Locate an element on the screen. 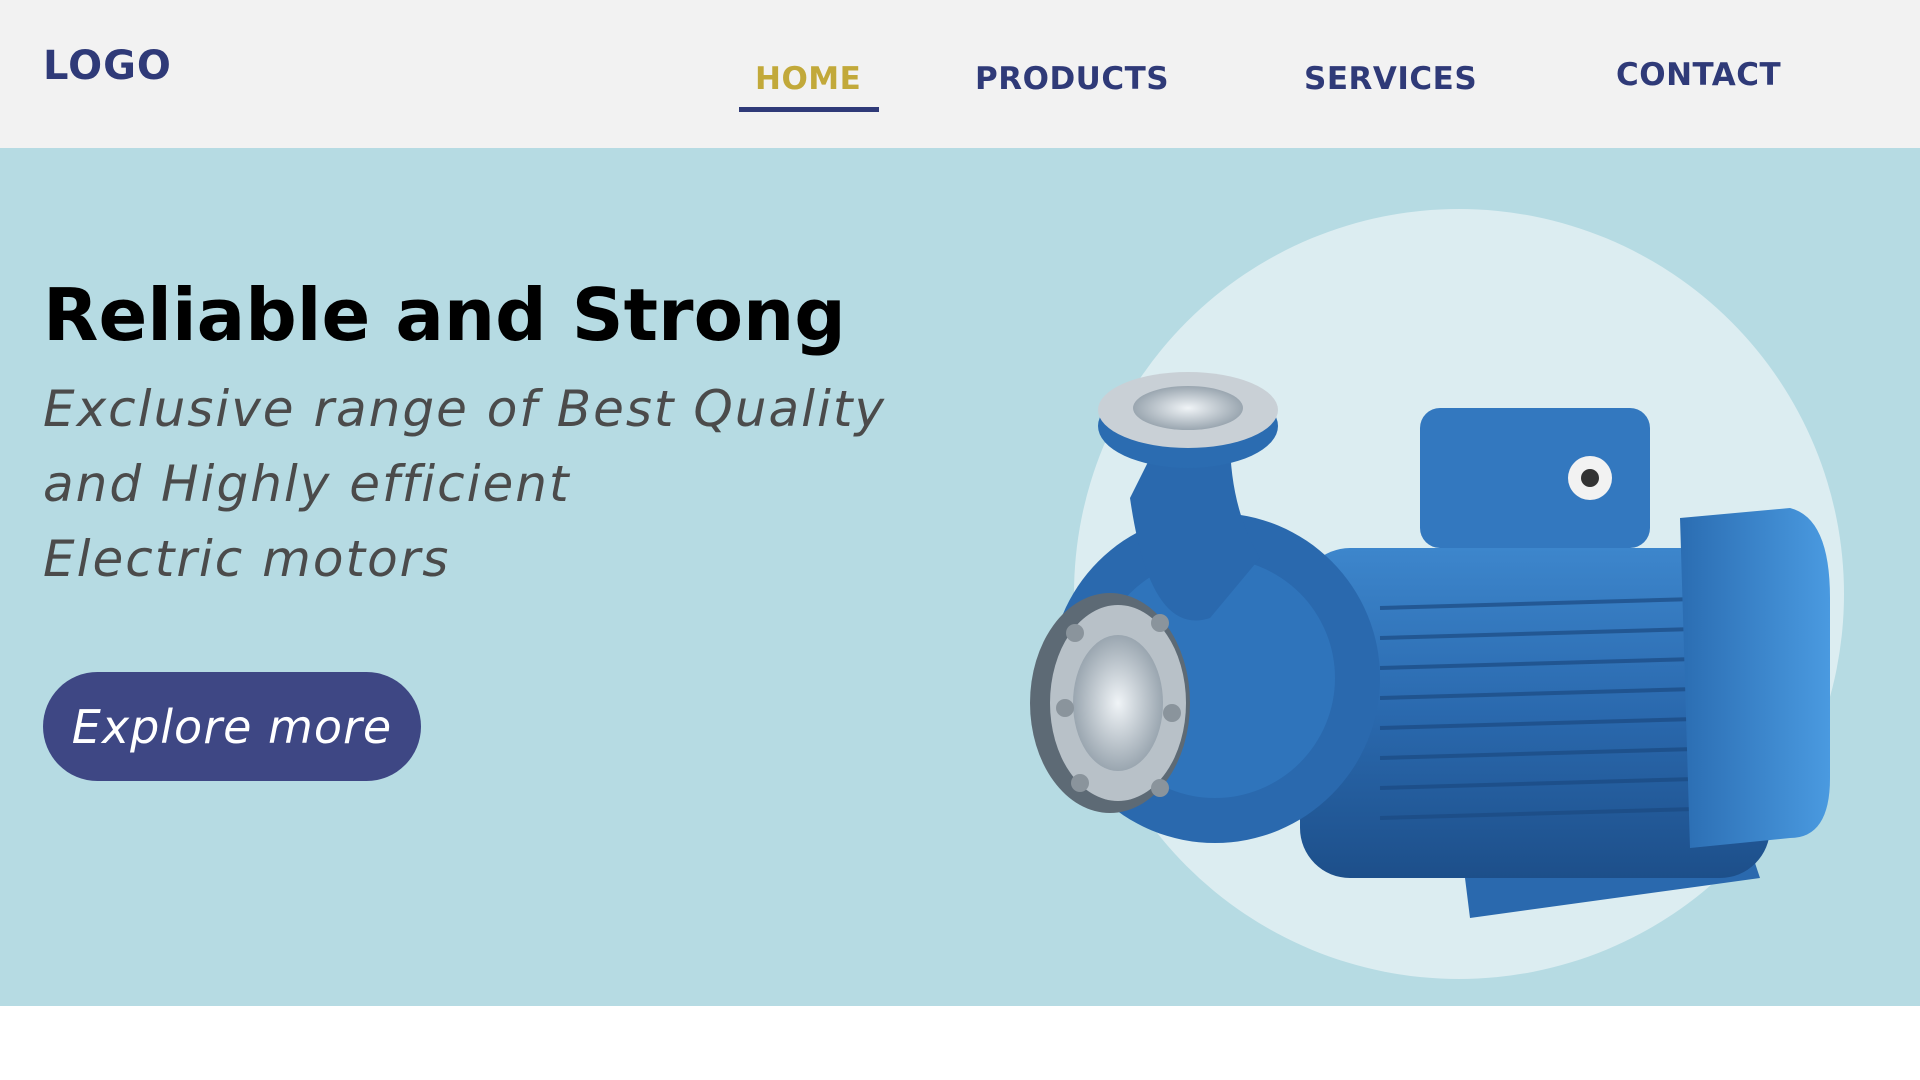  nav-contact: CONTACT is located at coordinates (1698, 75).